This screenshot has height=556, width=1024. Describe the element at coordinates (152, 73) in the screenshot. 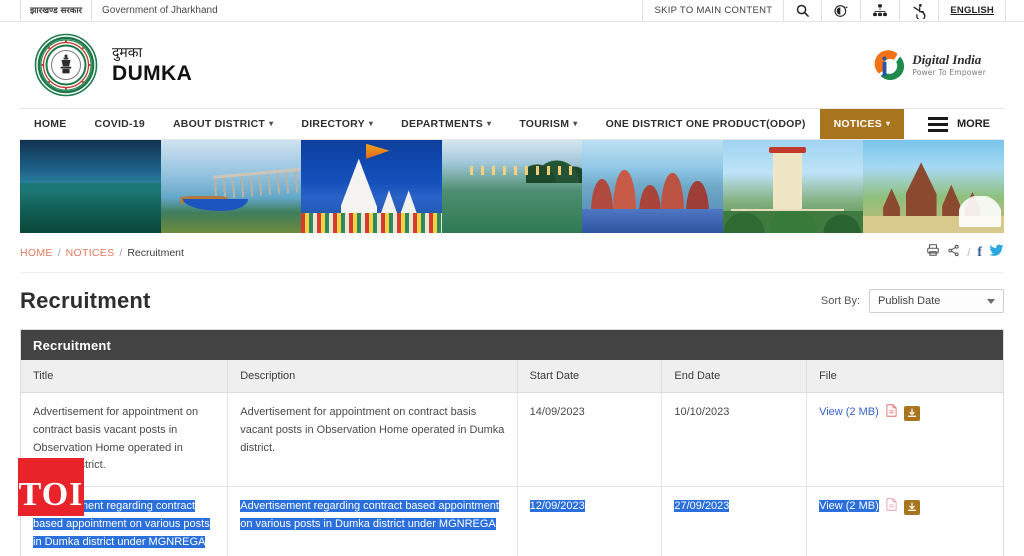

I see `district-name-english: DUMKA` at that location.